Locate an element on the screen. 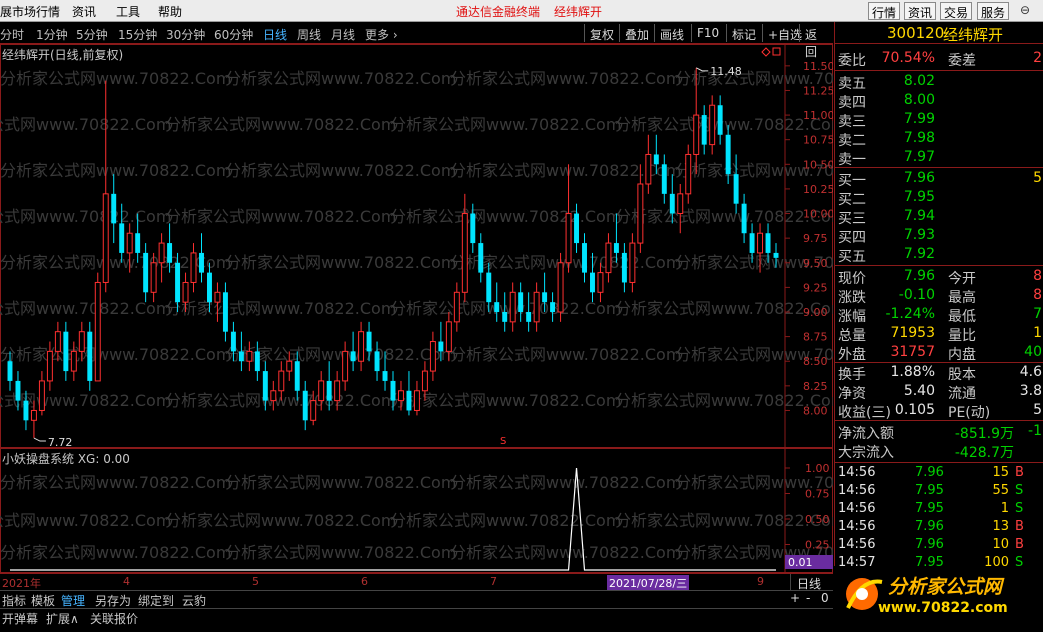  period-intraday: 分时 is located at coordinates (12, 34).